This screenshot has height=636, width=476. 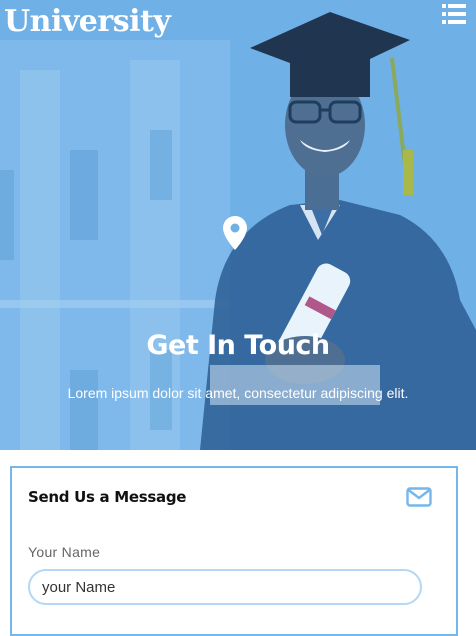 I want to click on list-menu-icon, so click(x=454, y=14).